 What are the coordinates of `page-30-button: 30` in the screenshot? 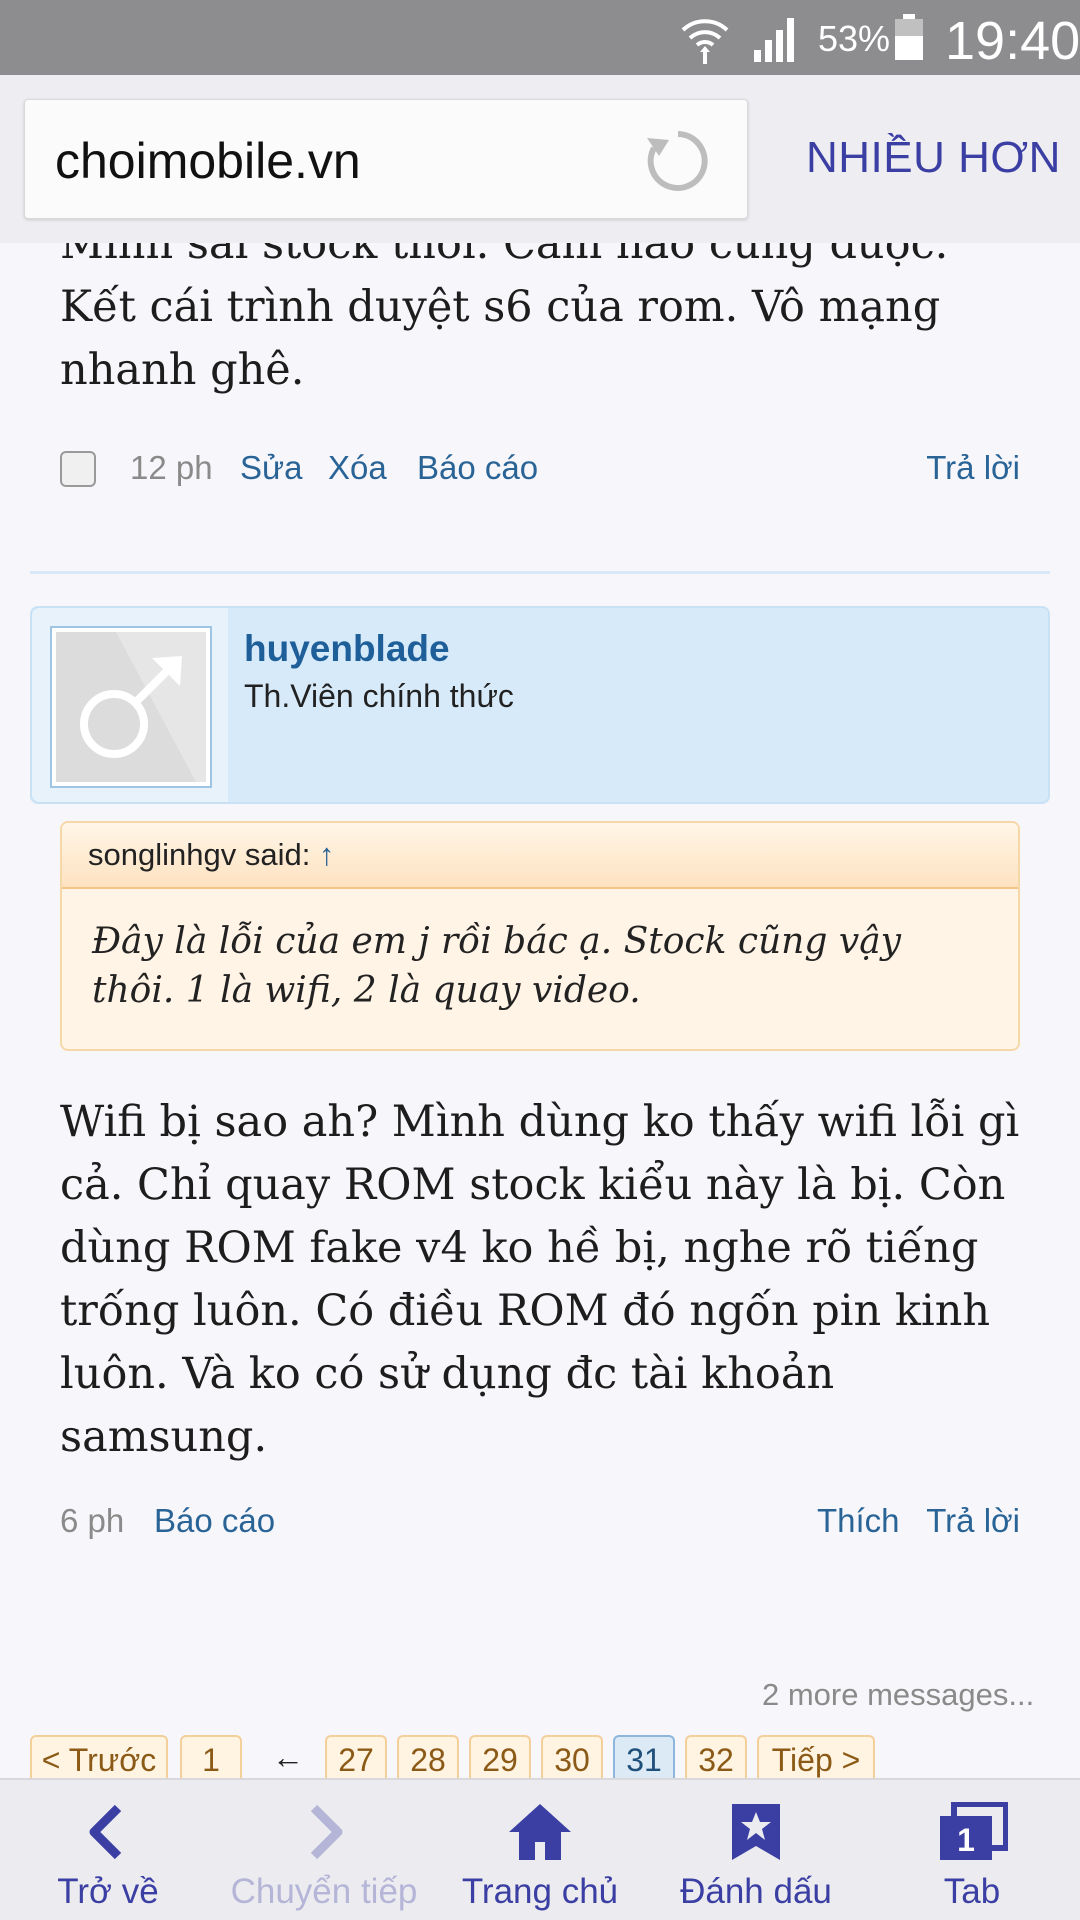 It's located at (572, 1756).